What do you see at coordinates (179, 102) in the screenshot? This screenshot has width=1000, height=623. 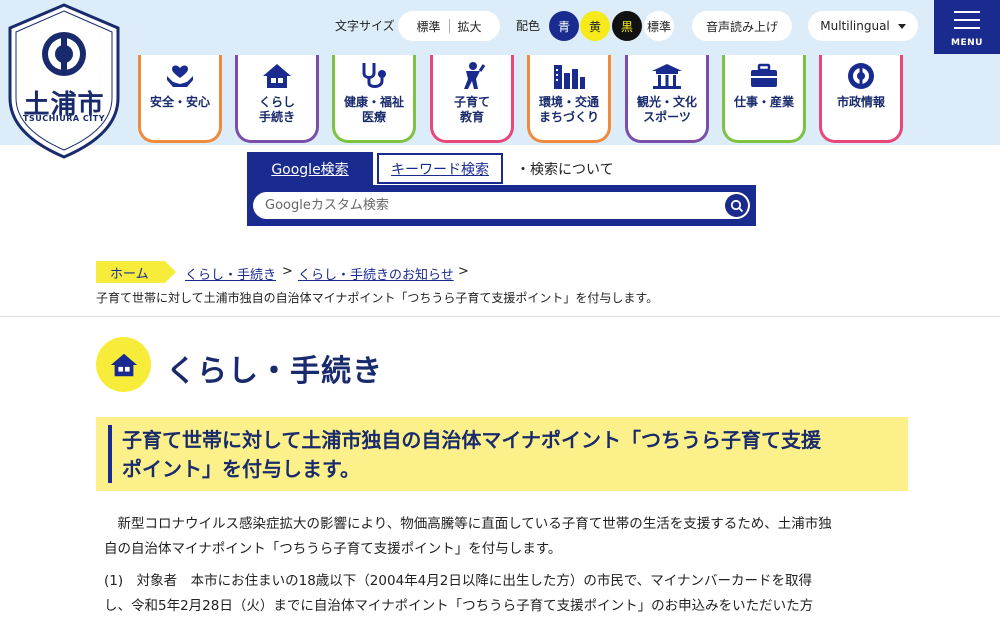 I see `nav-tab-label: 安全・安心` at bounding box center [179, 102].